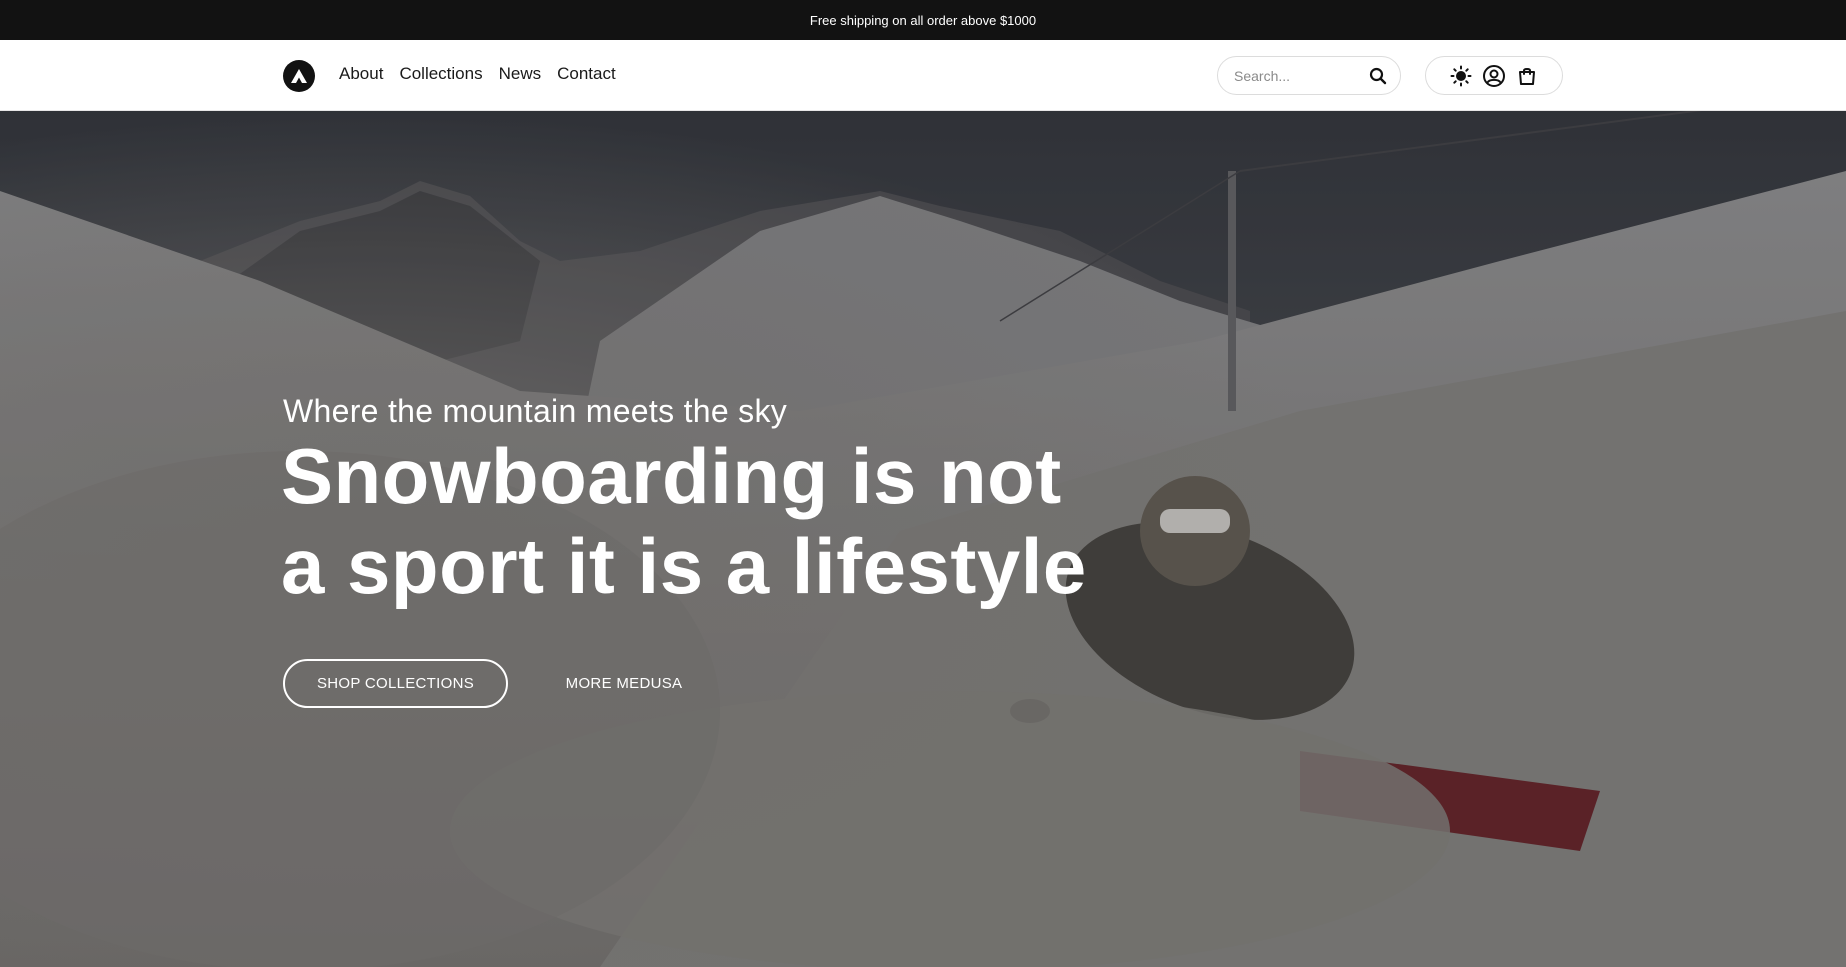 Image resolution: width=1846 pixels, height=967 pixels. I want to click on shop-collections-button: SHOP COLLECTIONS, so click(395, 683).